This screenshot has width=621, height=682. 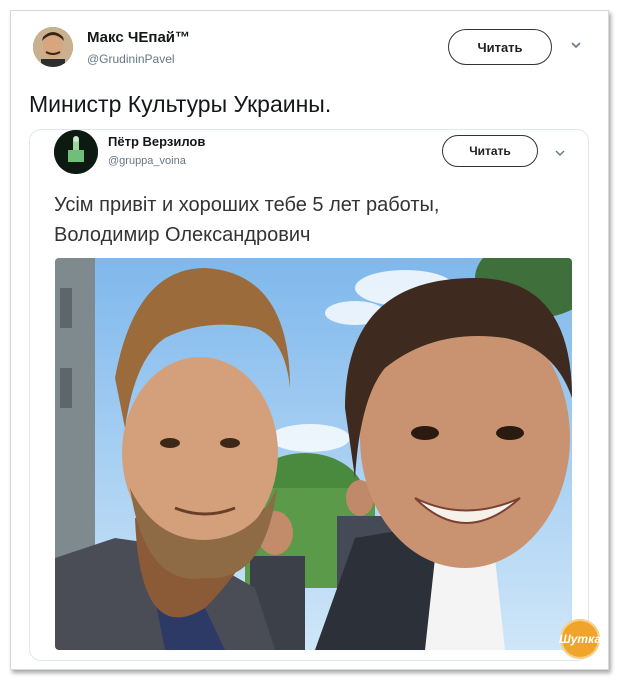 What do you see at coordinates (156, 141) in the screenshot?
I see `quoted-author-name: Пётр Верзилов` at bounding box center [156, 141].